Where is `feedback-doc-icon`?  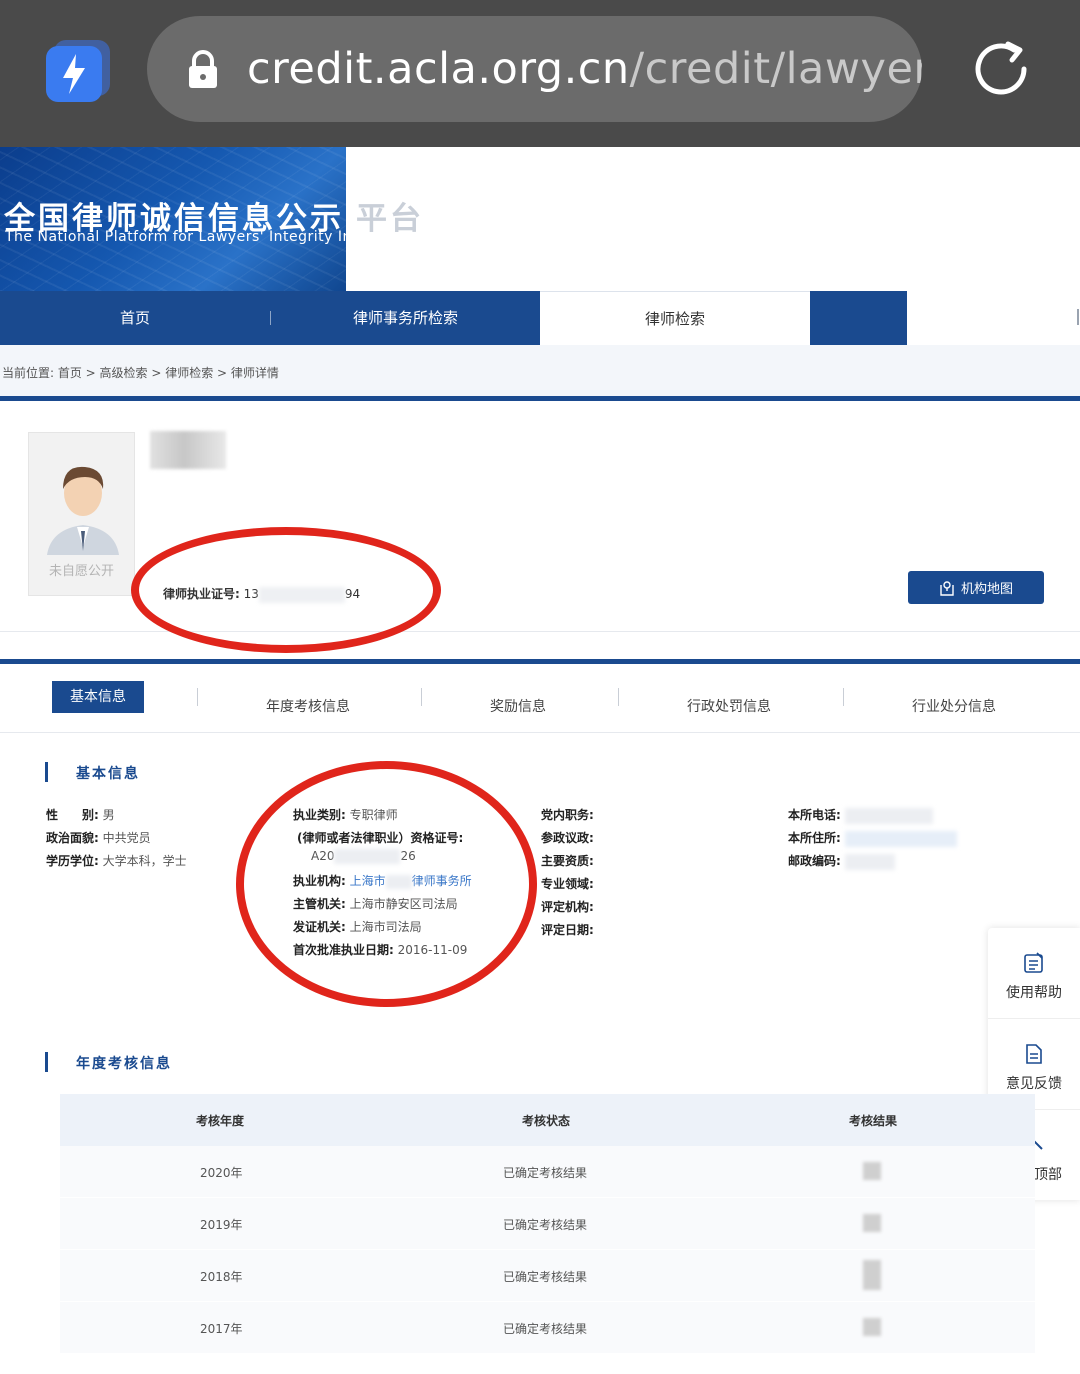 feedback-doc-icon is located at coordinates (1034, 1054).